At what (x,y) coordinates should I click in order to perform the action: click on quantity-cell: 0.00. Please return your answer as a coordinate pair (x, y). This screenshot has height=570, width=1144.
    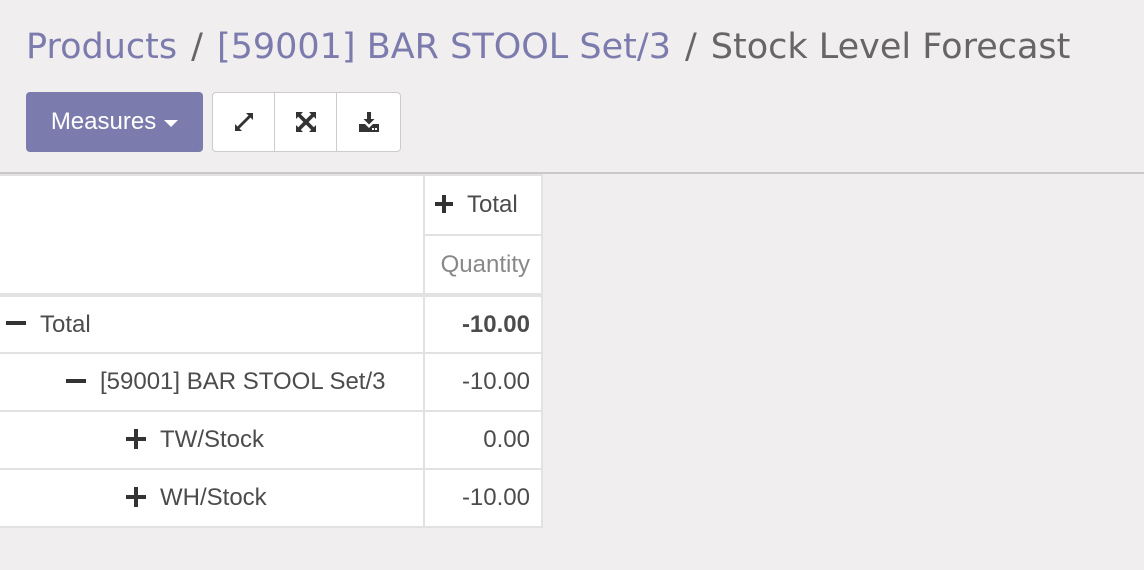
    Looking at the image, I should click on (483, 440).